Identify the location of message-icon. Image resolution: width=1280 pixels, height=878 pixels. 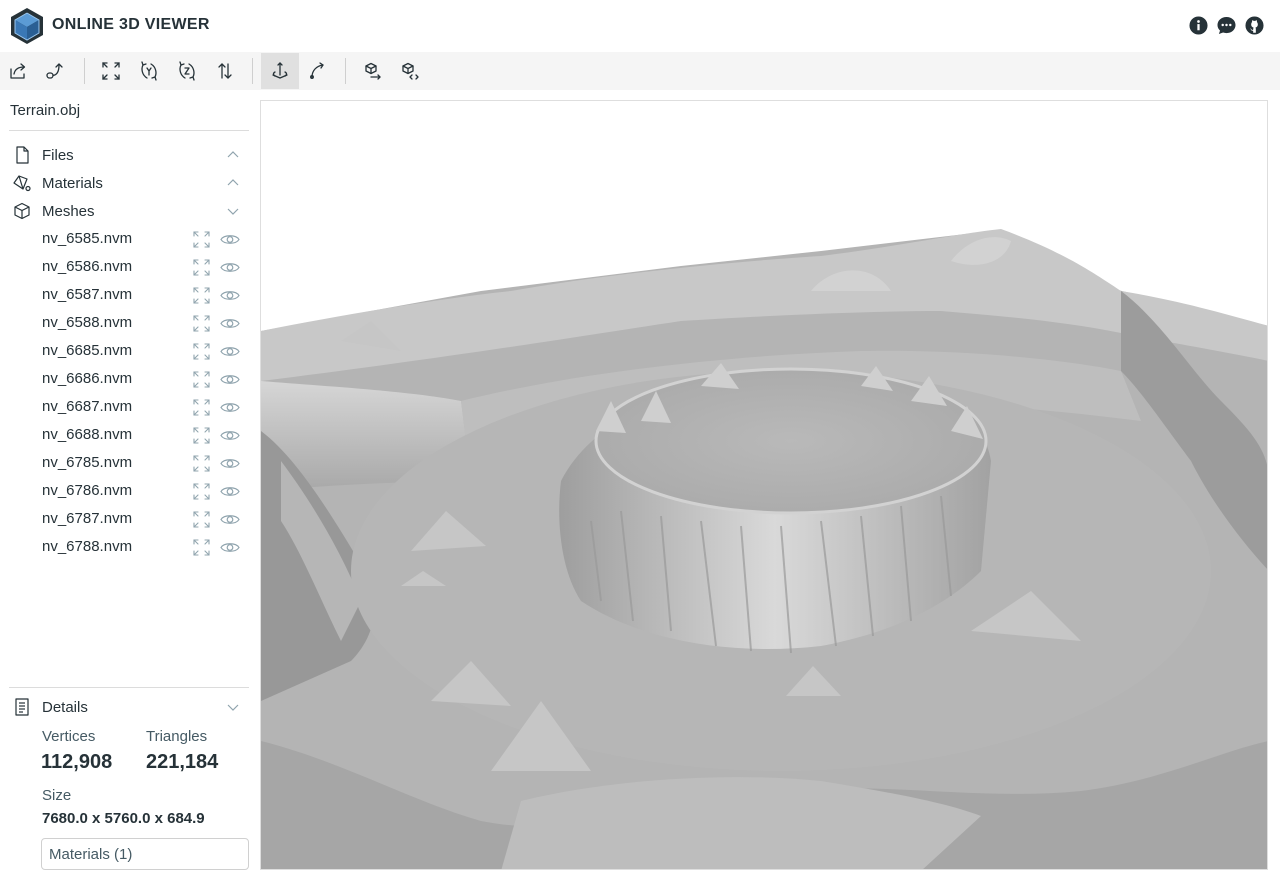
(1226, 25).